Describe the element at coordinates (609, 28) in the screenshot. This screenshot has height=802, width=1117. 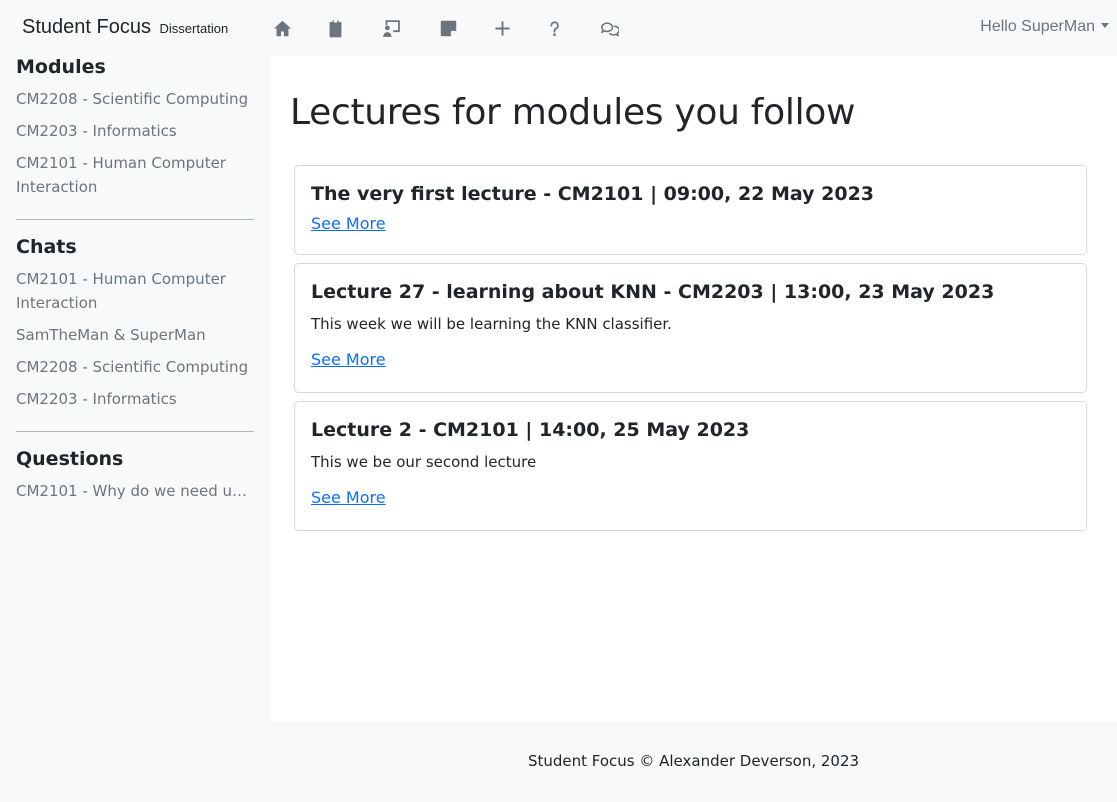
I see `chats-icon` at that location.